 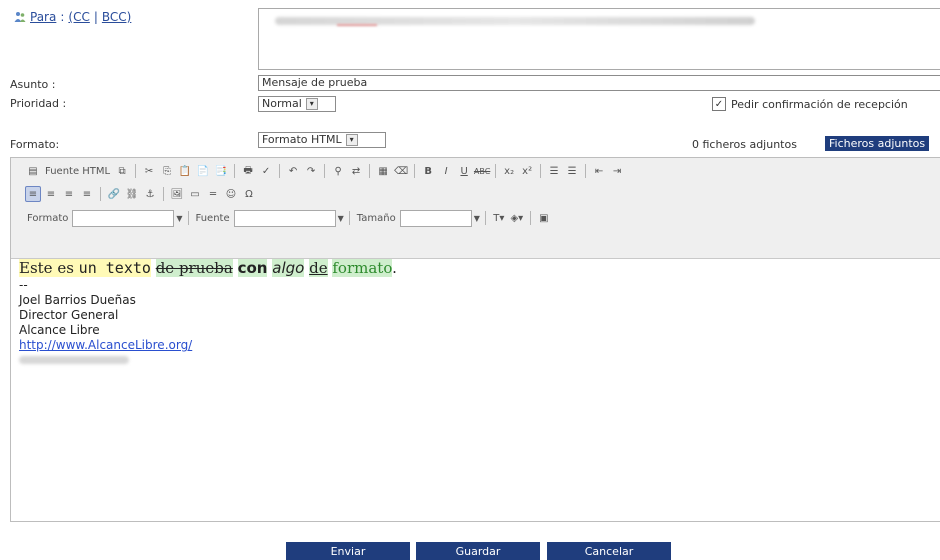 What do you see at coordinates (266, 171) in the screenshot?
I see `spellcheck-icon: ✓` at bounding box center [266, 171].